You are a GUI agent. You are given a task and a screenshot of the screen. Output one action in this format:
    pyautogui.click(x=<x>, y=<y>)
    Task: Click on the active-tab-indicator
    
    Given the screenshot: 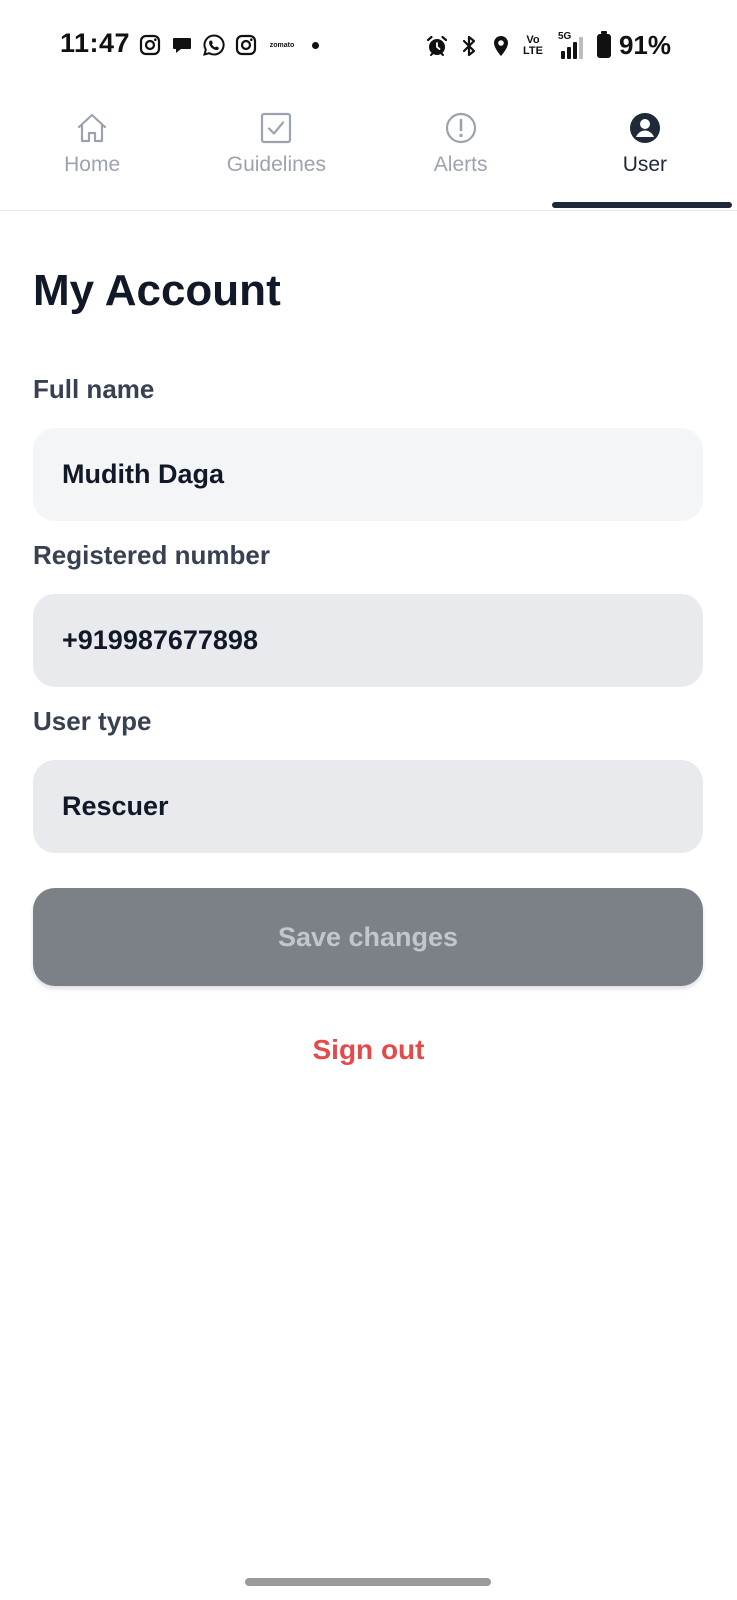 What is the action you would take?
    pyautogui.click(x=642, y=205)
    